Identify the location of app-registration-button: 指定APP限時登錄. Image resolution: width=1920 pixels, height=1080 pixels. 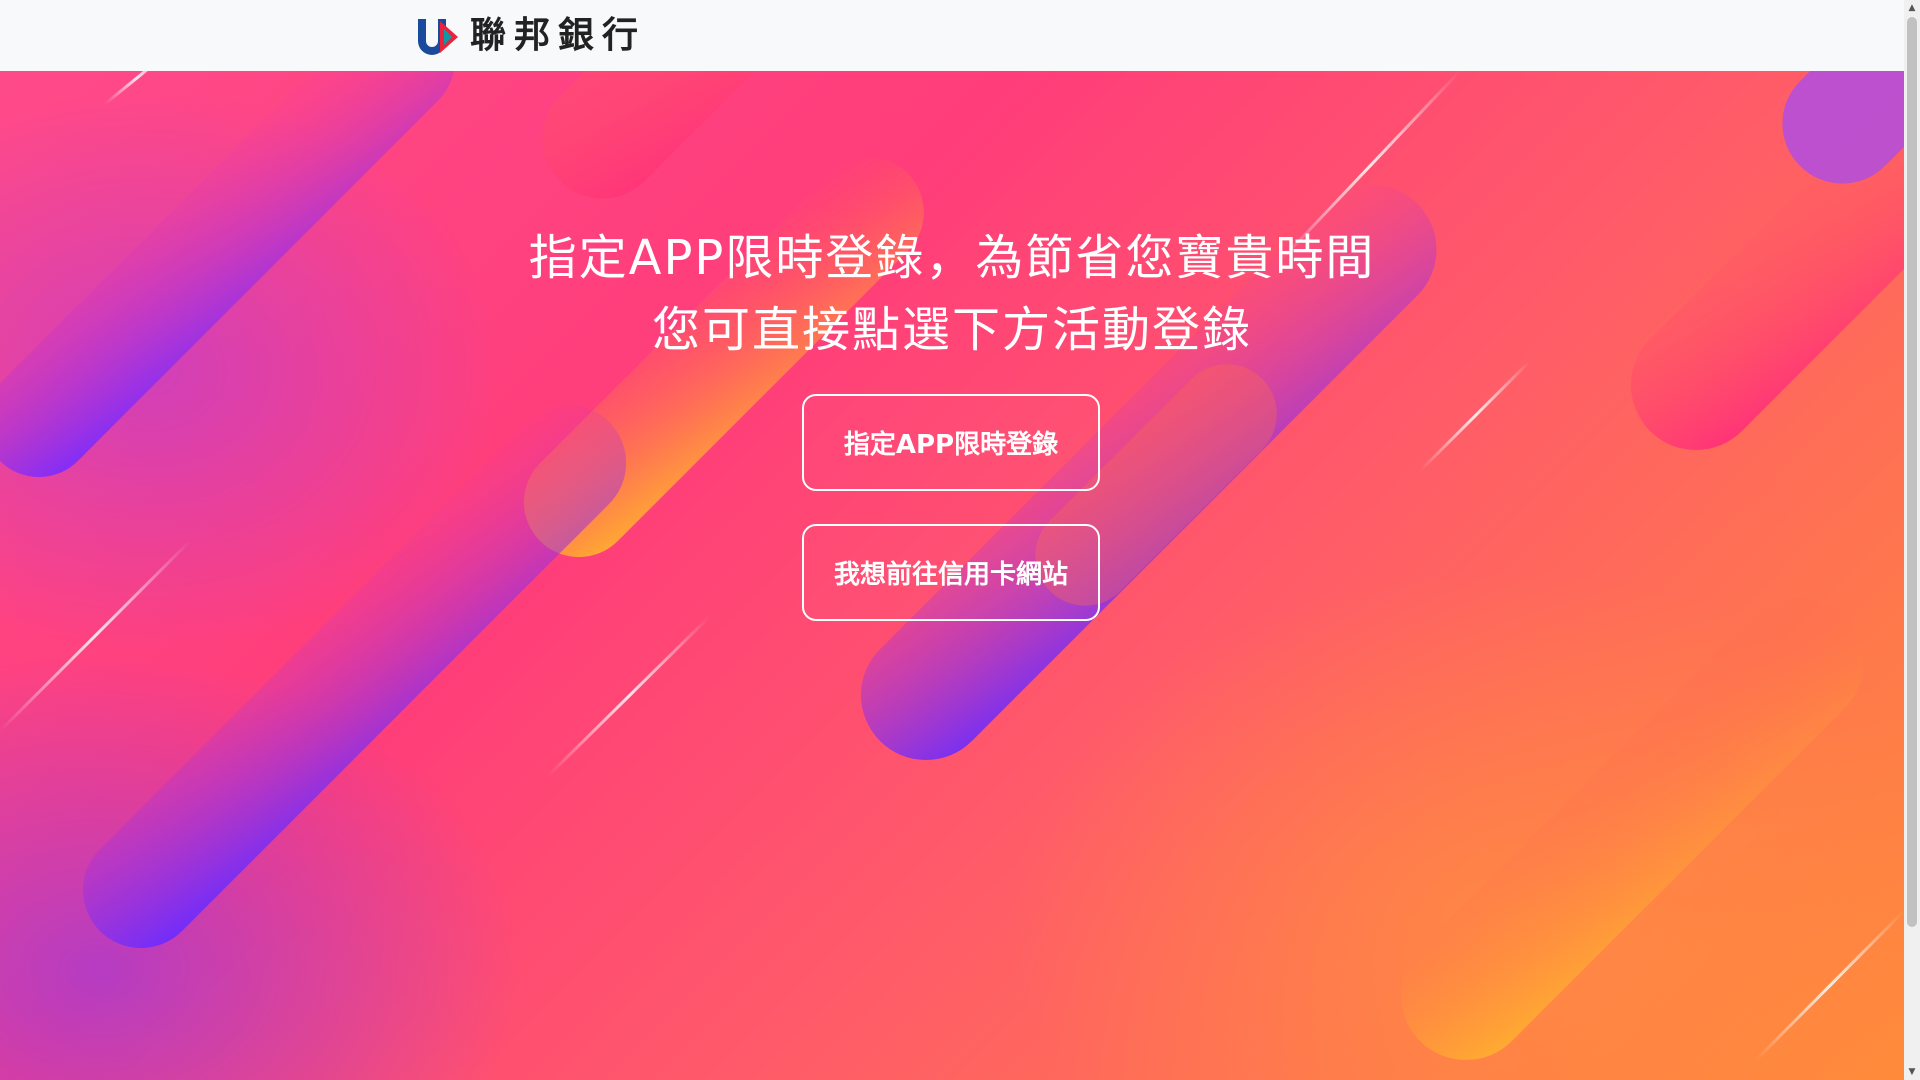
(951, 442).